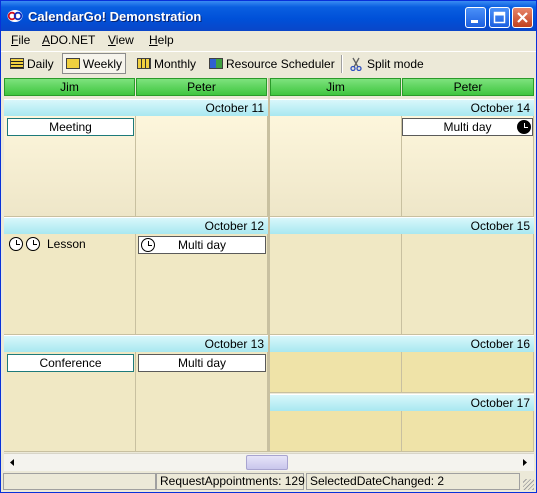 The image size is (537, 493). What do you see at coordinates (336, 166) in the screenshot?
I see `day-cell-oct14-jim` at bounding box center [336, 166].